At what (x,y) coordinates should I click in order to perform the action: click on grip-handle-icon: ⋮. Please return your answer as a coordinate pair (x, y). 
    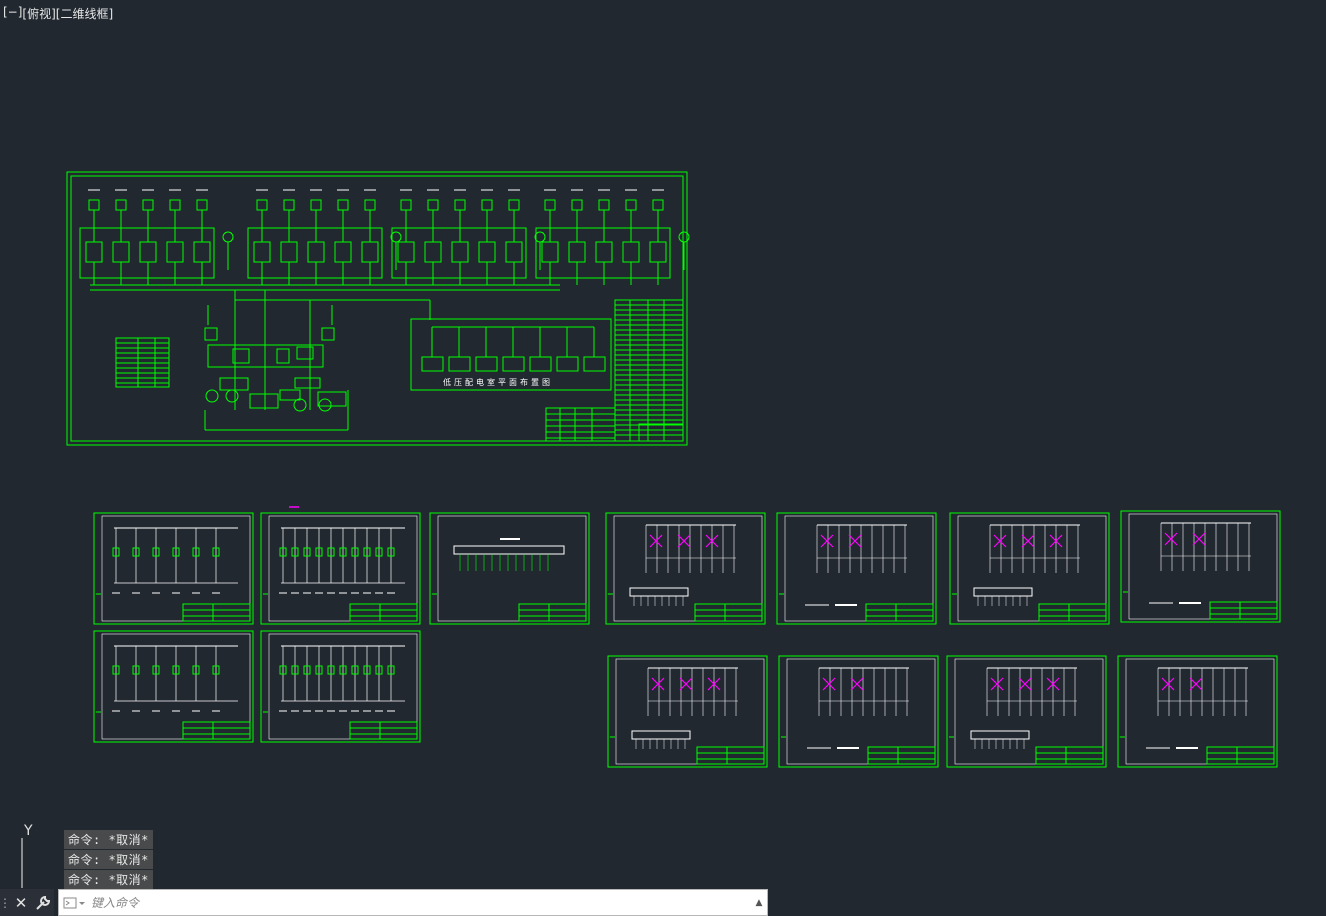
    Looking at the image, I should click on (5, 902).